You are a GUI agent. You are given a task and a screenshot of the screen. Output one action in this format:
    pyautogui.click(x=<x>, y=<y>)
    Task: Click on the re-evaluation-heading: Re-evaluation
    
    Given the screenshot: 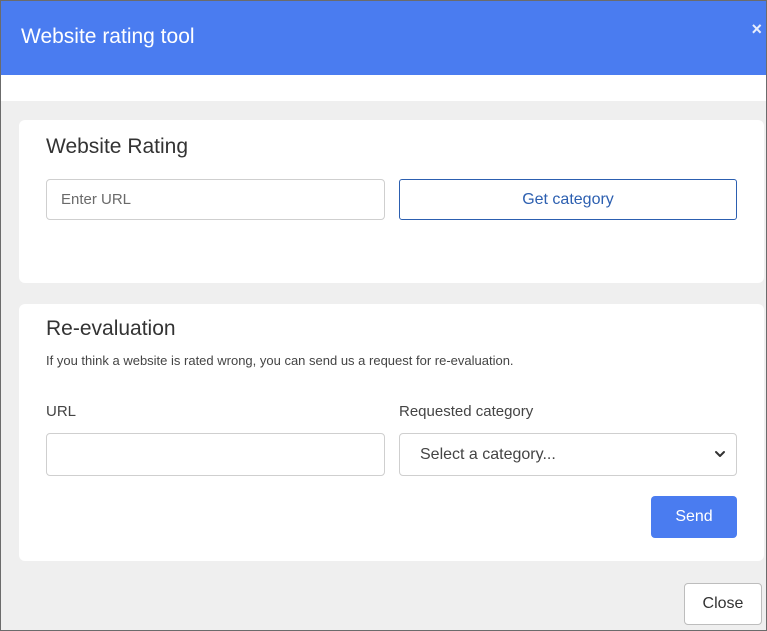 What is the action you would take?
    pyautogui.click(x=111, y=328)
    